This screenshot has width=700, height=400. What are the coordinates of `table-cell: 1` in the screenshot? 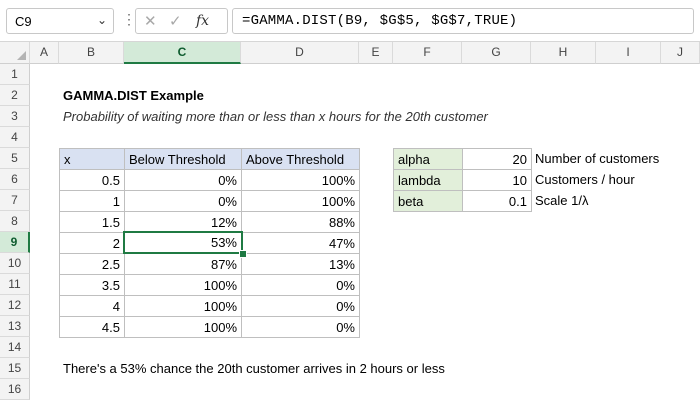 It's located at (92, 201).